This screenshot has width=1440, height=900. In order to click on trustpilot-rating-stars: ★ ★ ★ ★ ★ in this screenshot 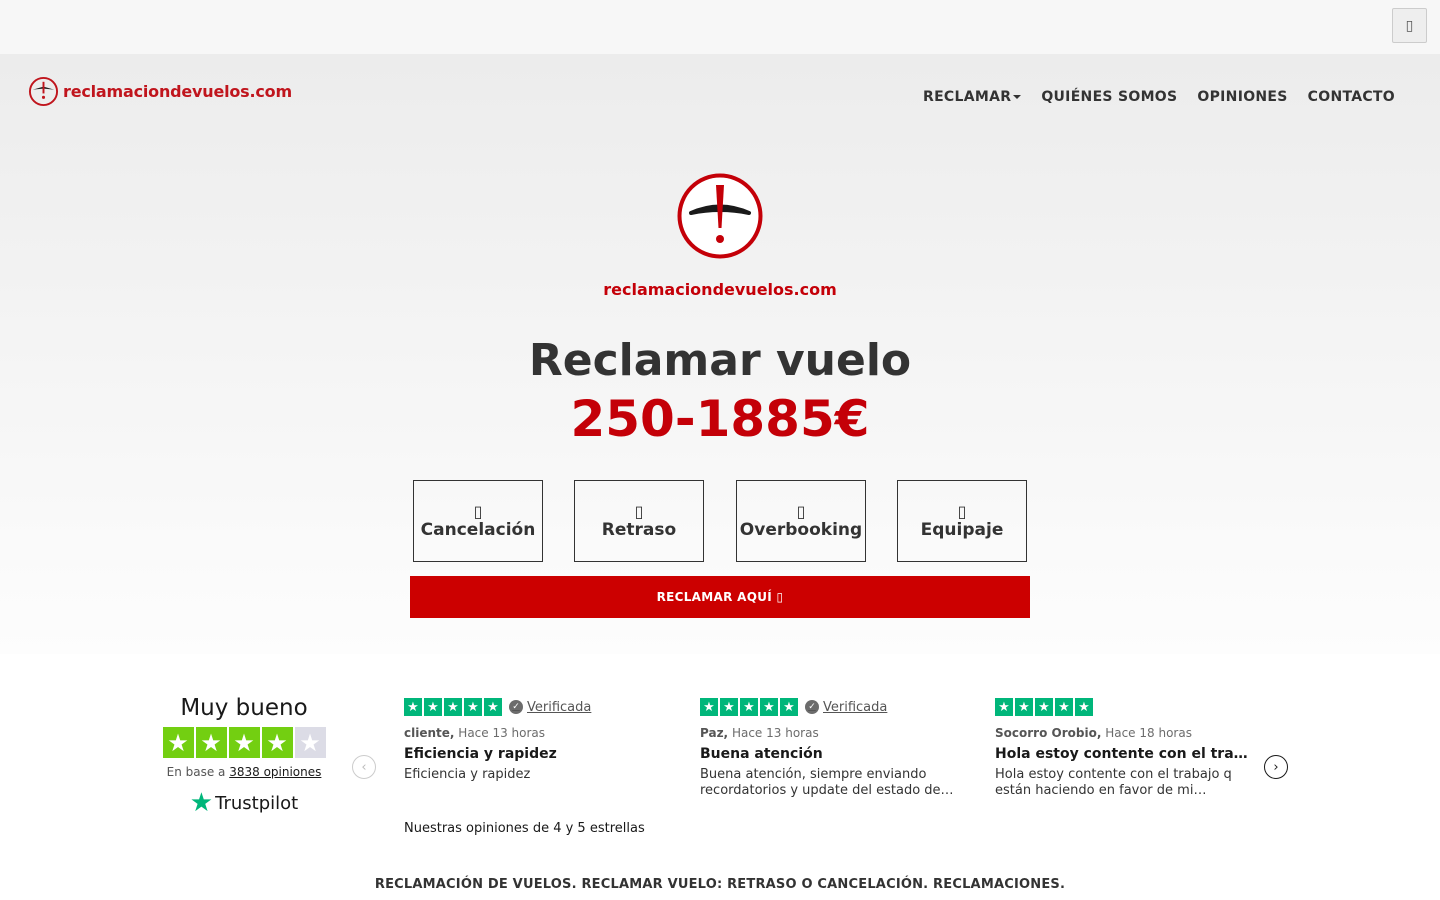, I will do `click(244, 742)`.